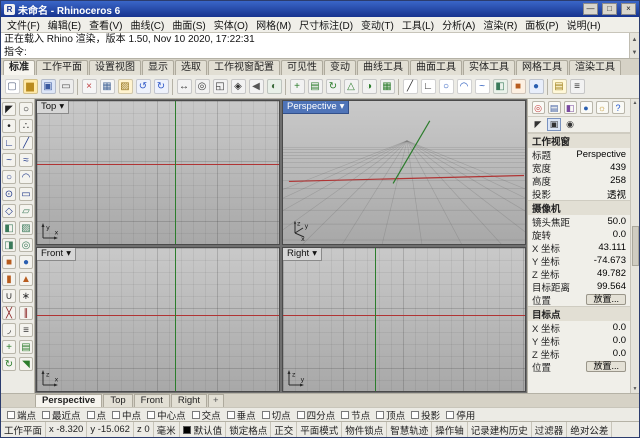 This screenshot has height=438, width=640. Describe the element at coordinates (276, 414) in the screenshot. I see `osnap-item: 切点` at that location.